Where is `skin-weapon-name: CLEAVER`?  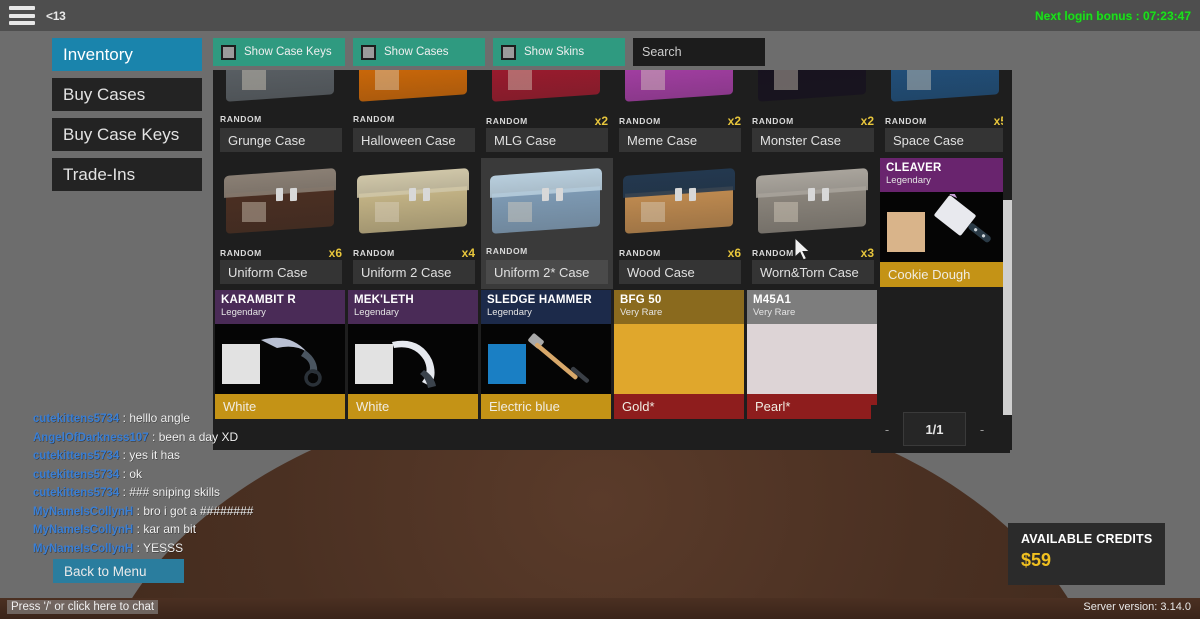
skin-weapon-name: CLEAVER is located at coordinates (914, 168).